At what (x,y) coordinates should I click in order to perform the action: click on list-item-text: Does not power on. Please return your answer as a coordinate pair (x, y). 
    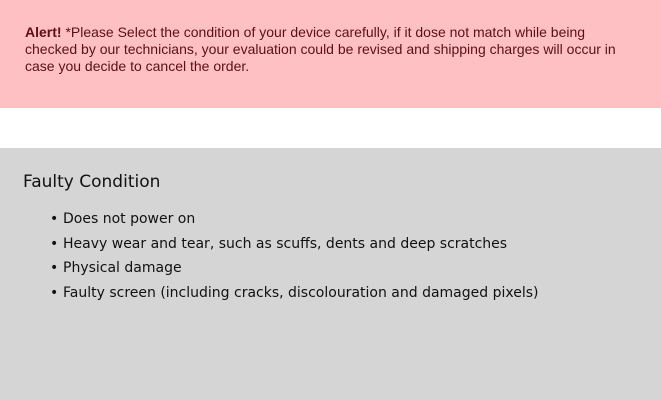
    Looking at the image, I should click on (129, 219).